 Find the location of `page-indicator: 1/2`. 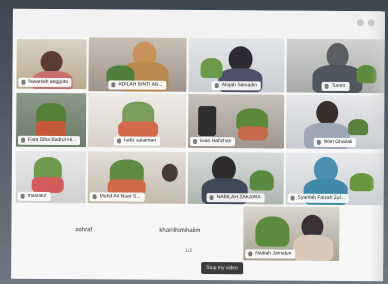

page-indicator: 1/2 is located at coordinates (189, 250).